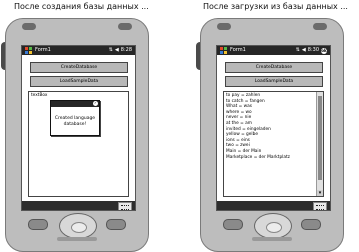 The height and width of the screenshot is (252, 359). I want to click on message-box-titlebar: ✓, so click(75, 104).